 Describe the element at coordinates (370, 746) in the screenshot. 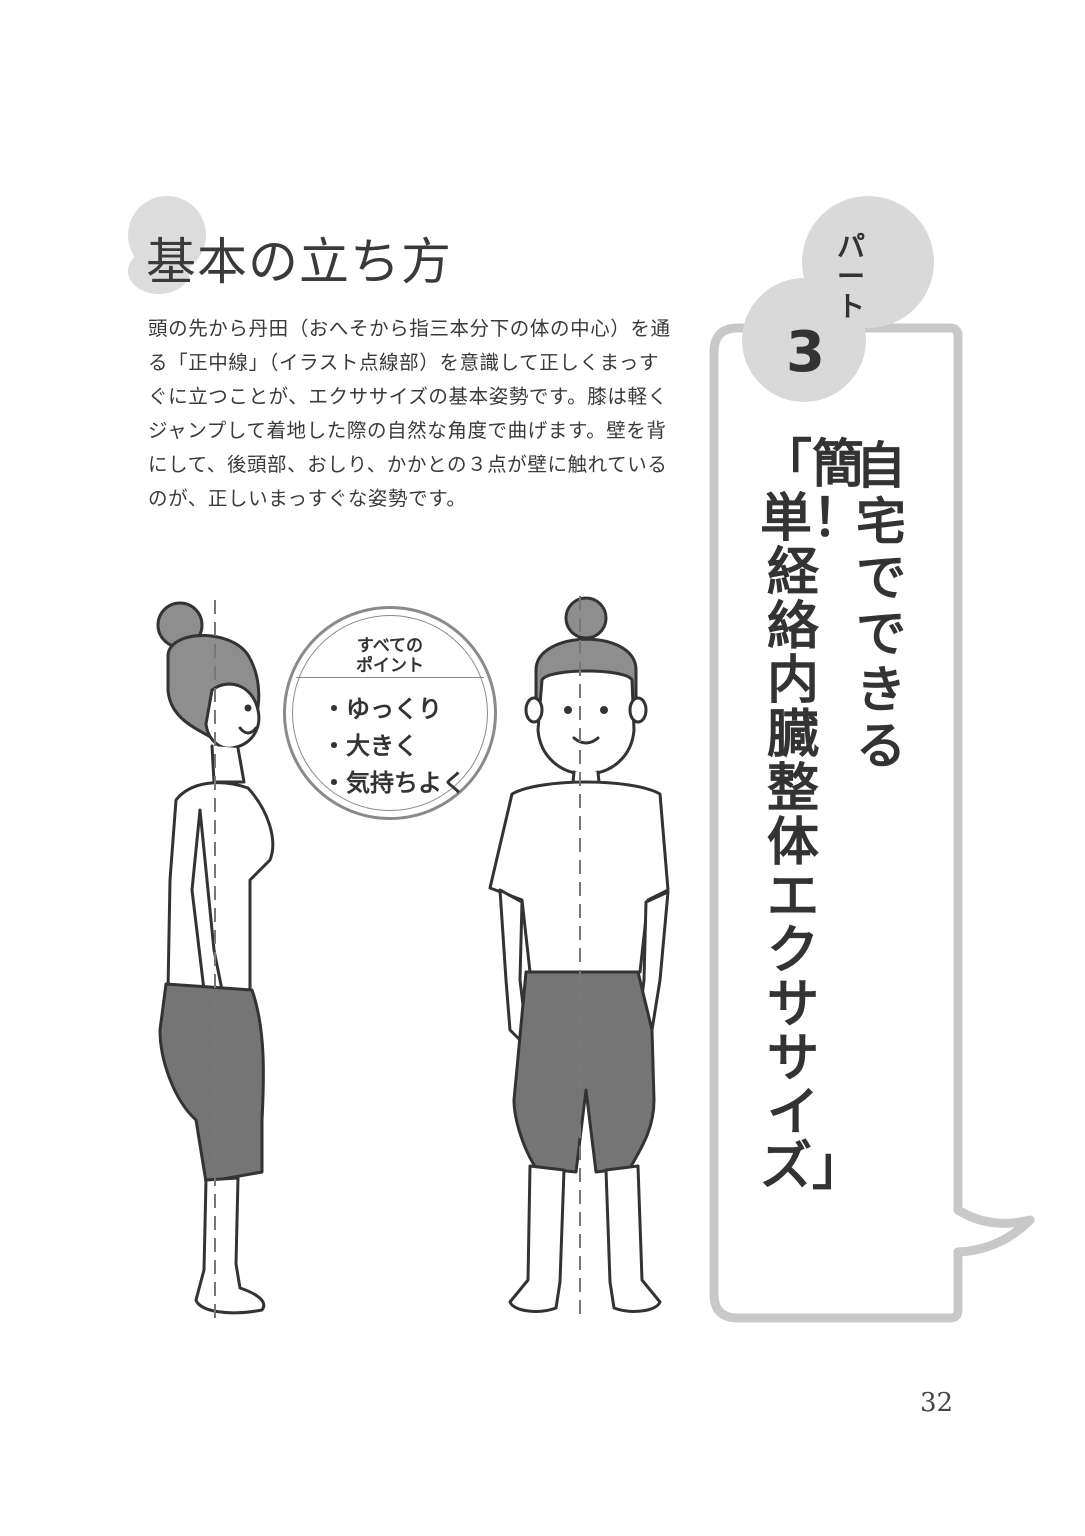

I see `points-item: ・大きく` at that location.